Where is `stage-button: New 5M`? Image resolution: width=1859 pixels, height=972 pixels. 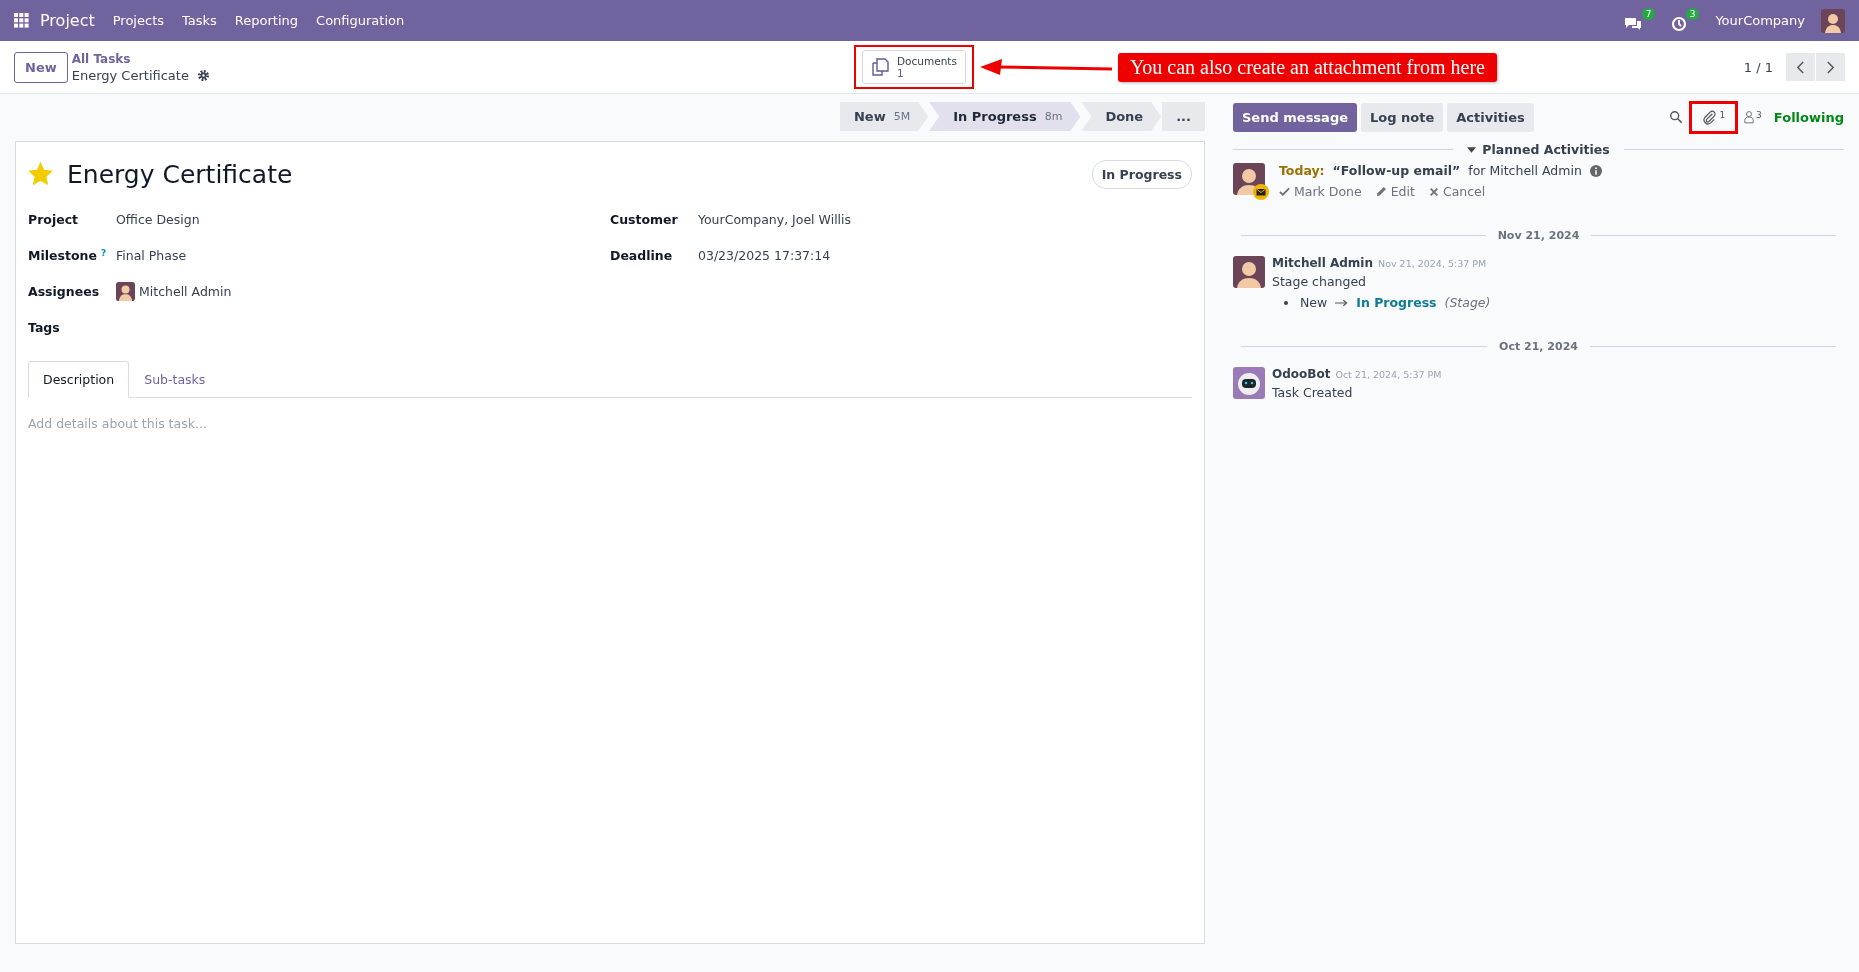 stage-button: New 5M is located at coordinates (884, 116).